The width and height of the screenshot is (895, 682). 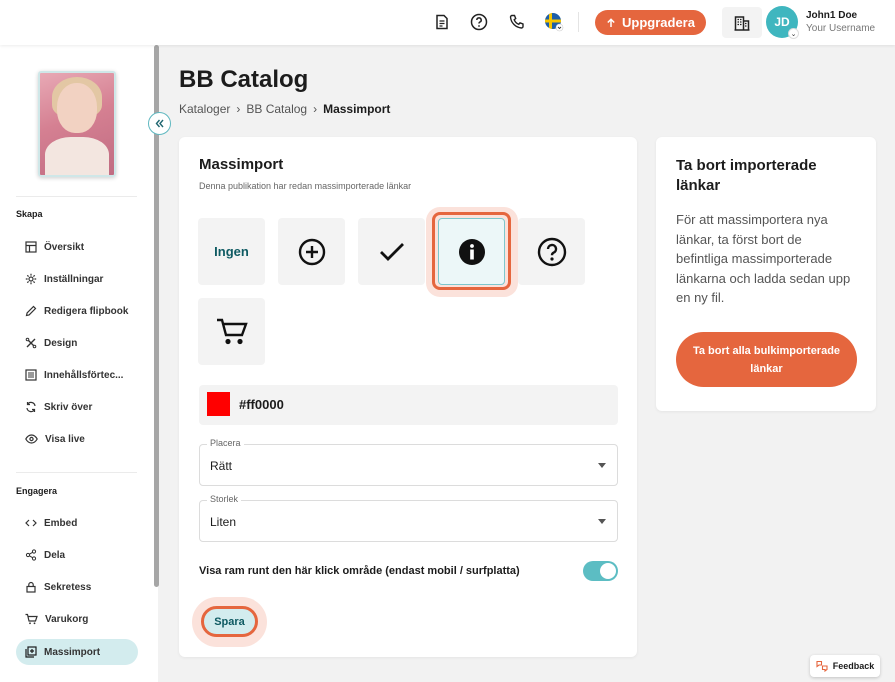 I want to click on sidebar-item-label: Redigera flipbook, so click(x=86, y=311).